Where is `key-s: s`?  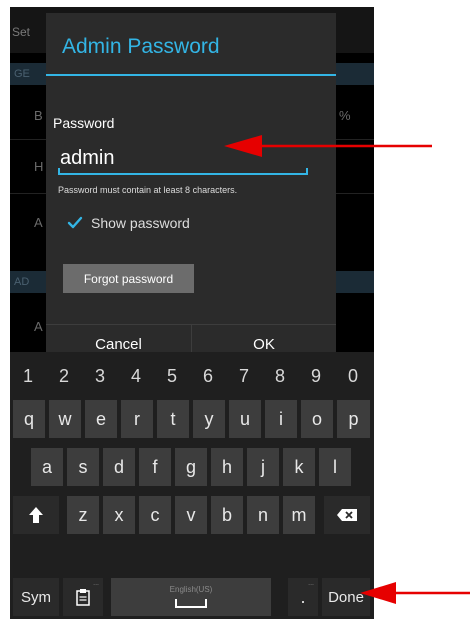
key-s: s is located at coordinates (83, 467).